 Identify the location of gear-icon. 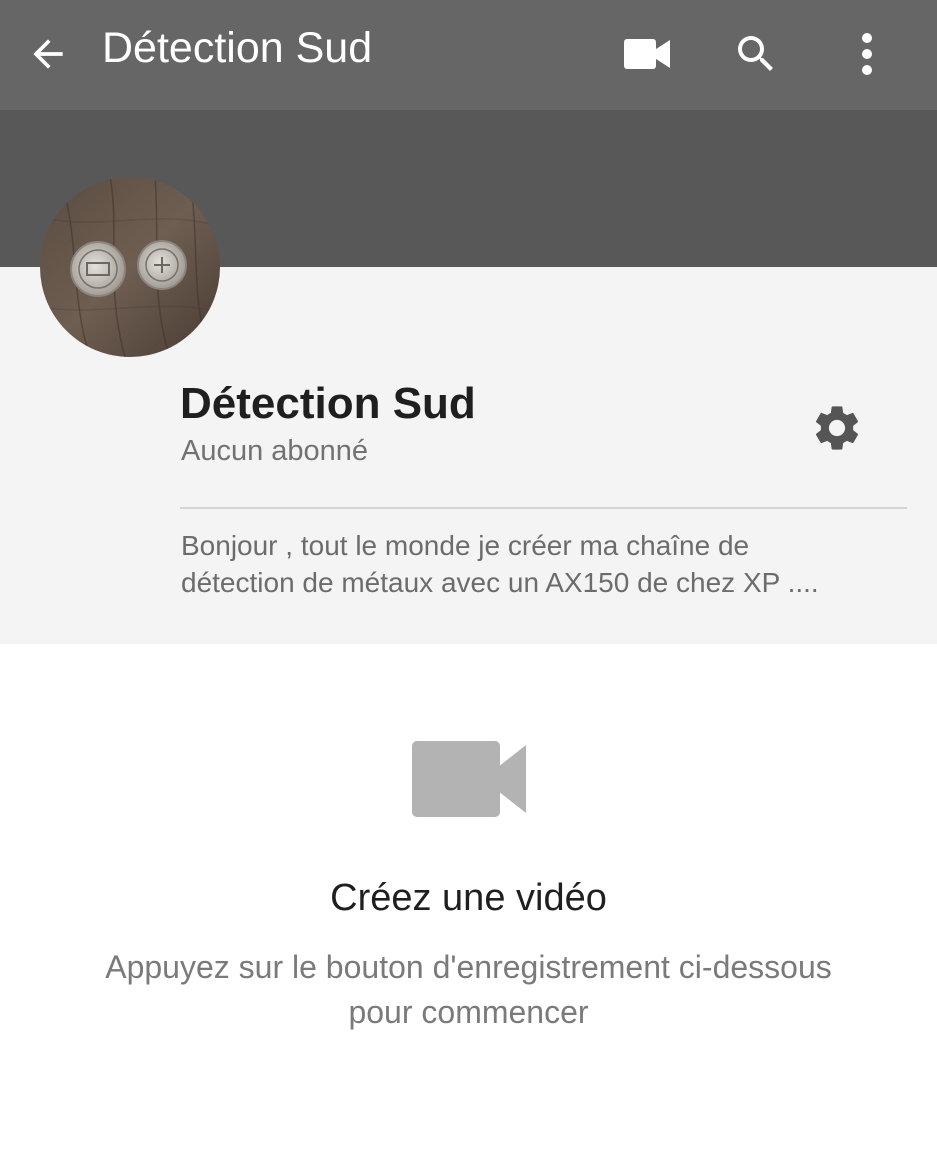
(837, 428).